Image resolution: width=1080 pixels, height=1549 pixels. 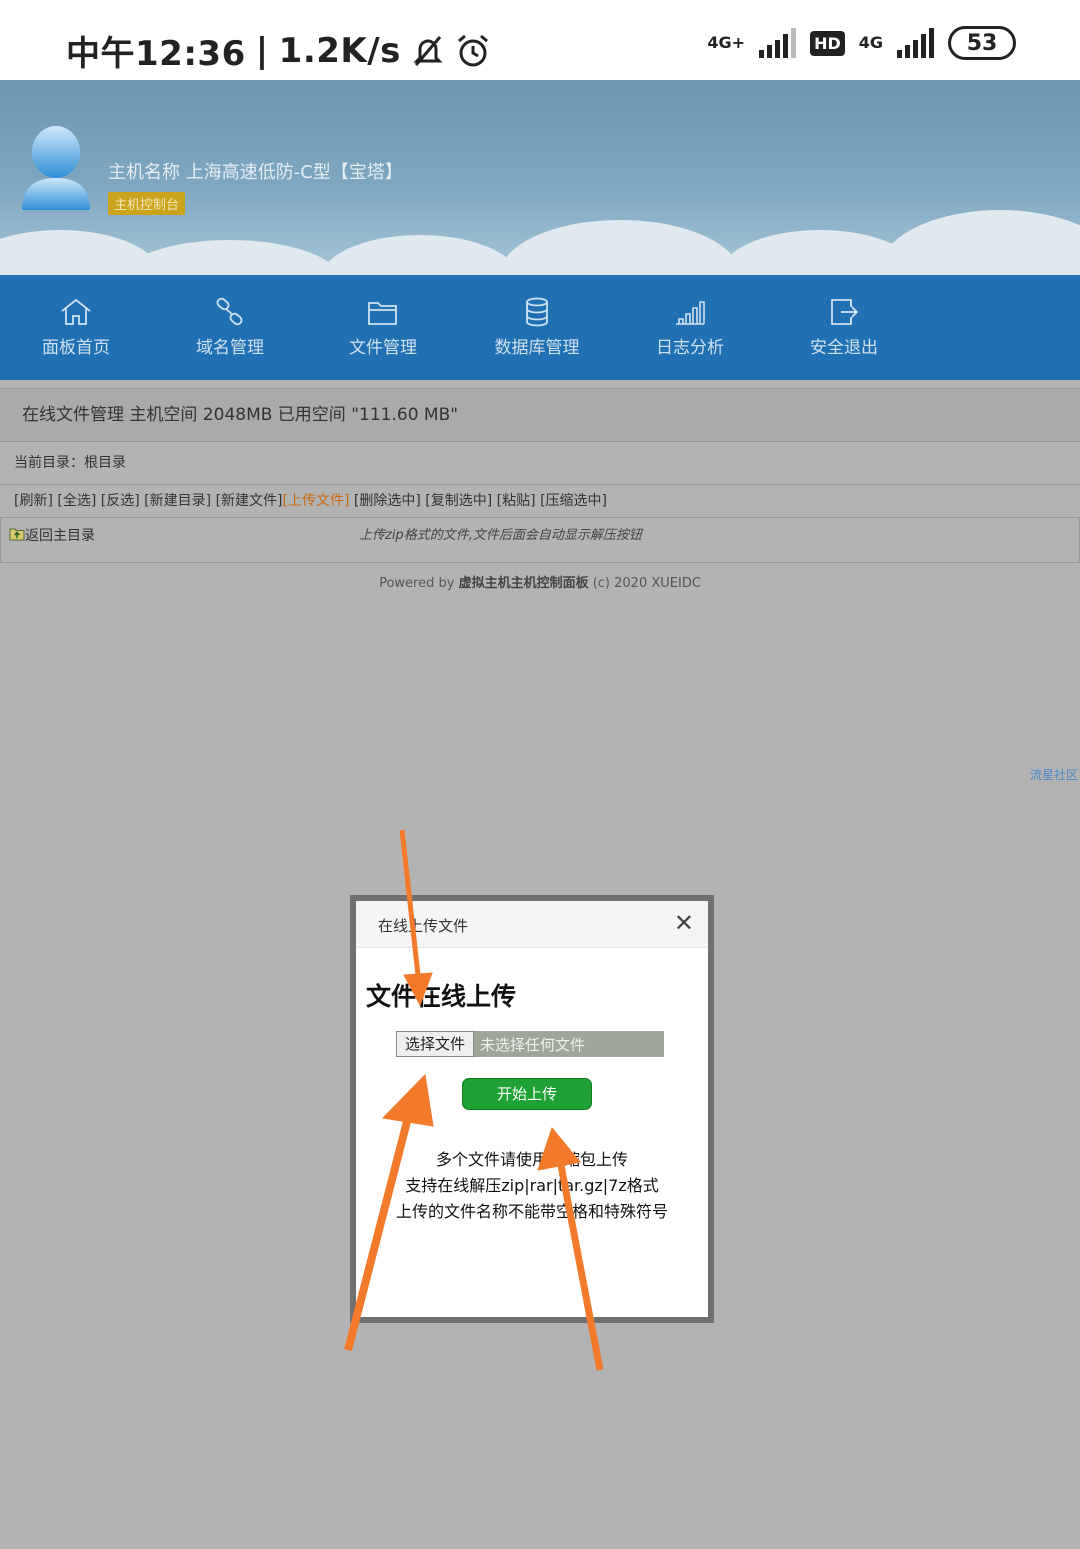 What do you see at coordinates (458, 501) in the screenshot?
I see `copy-selected-button: [复制选中]` at bounding box center [458, 501].